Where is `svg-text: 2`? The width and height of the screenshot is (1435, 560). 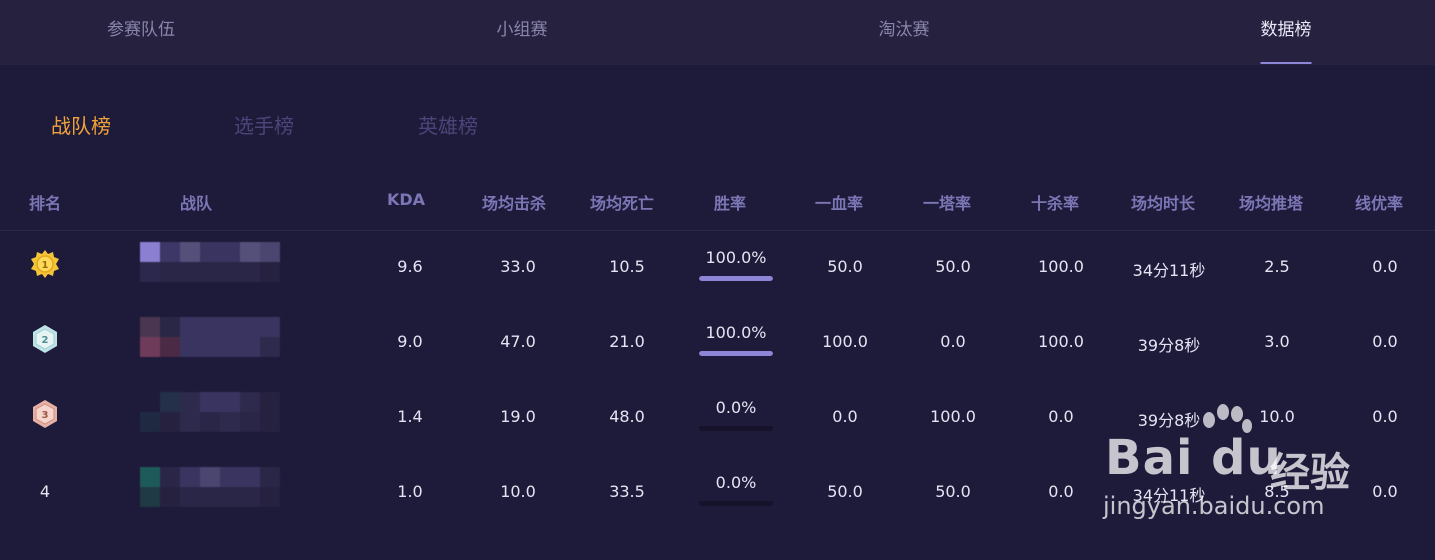
svg-text: 2 is located at coordinates (45, 340).